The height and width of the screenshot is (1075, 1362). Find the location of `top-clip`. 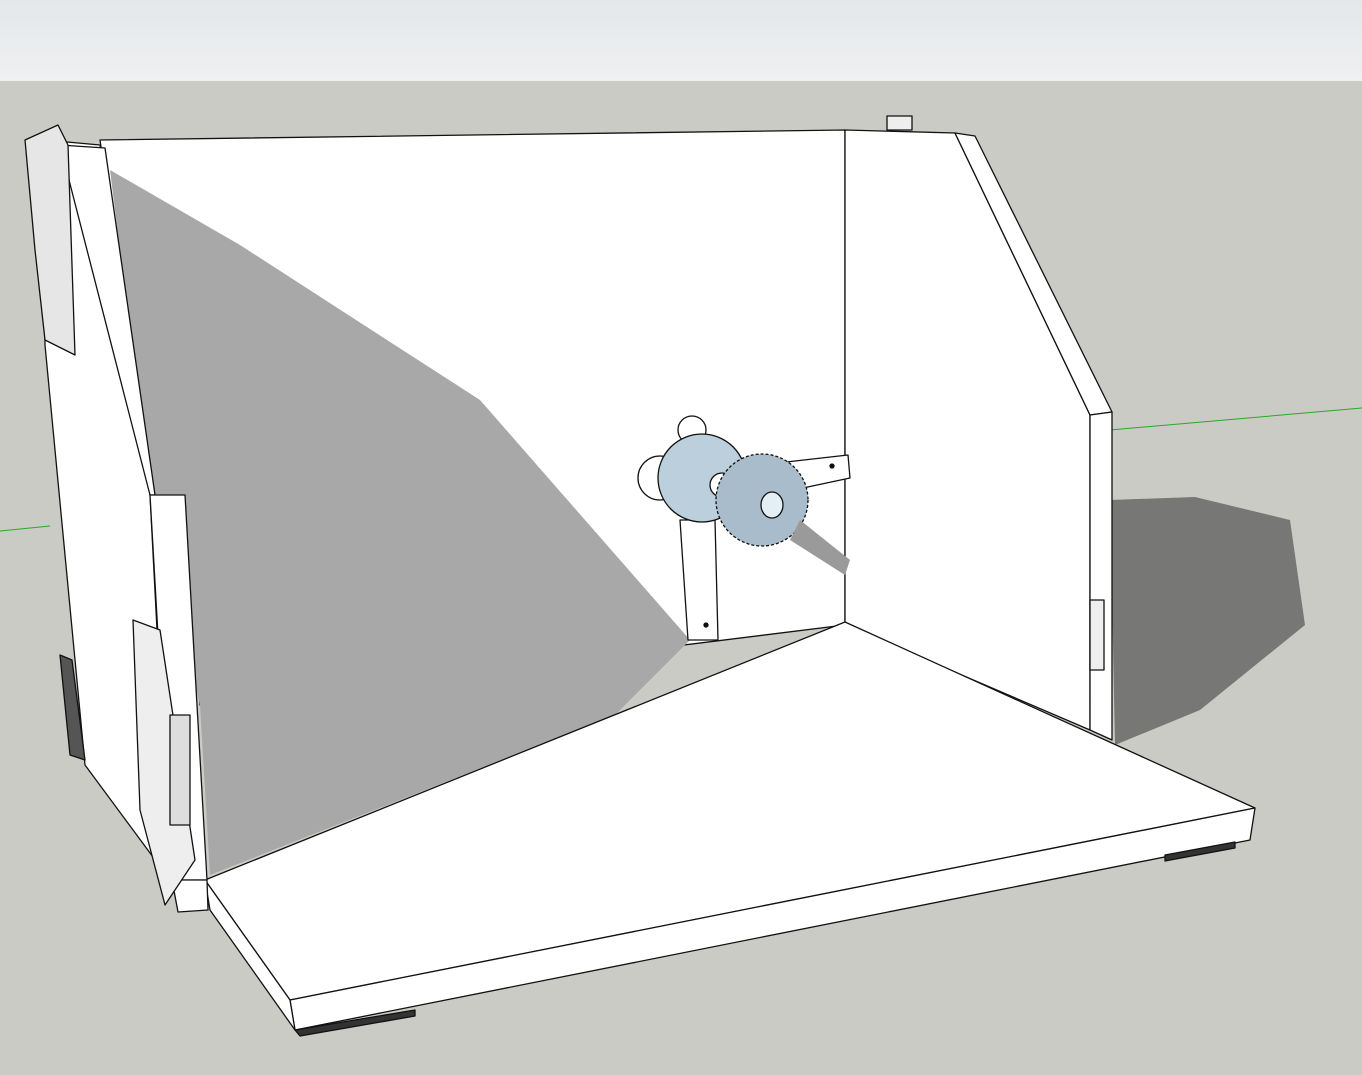

top-clip is located at coordinates (899, 123).